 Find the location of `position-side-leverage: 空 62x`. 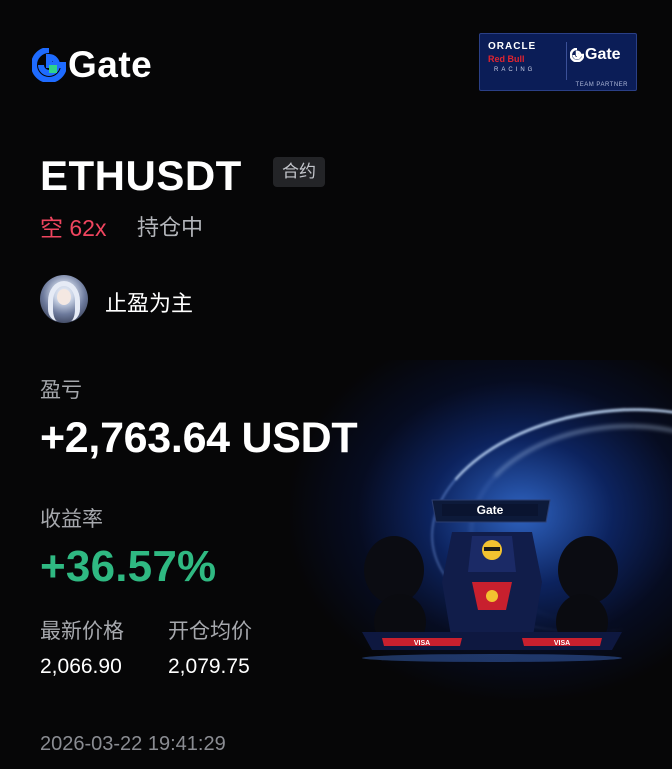

position-side-leverage: 空 62x is located at coordinates (73, 228).